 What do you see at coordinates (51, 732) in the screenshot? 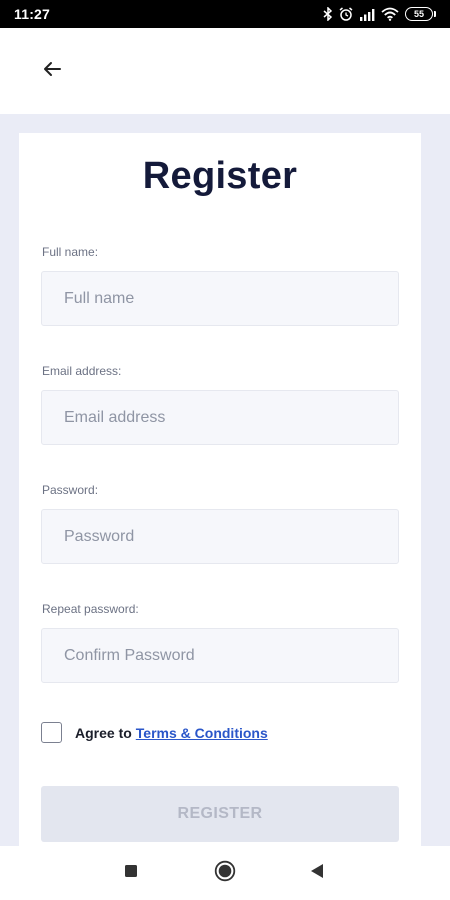
I see `terms-checkbox` at bounding box center [51, 732].